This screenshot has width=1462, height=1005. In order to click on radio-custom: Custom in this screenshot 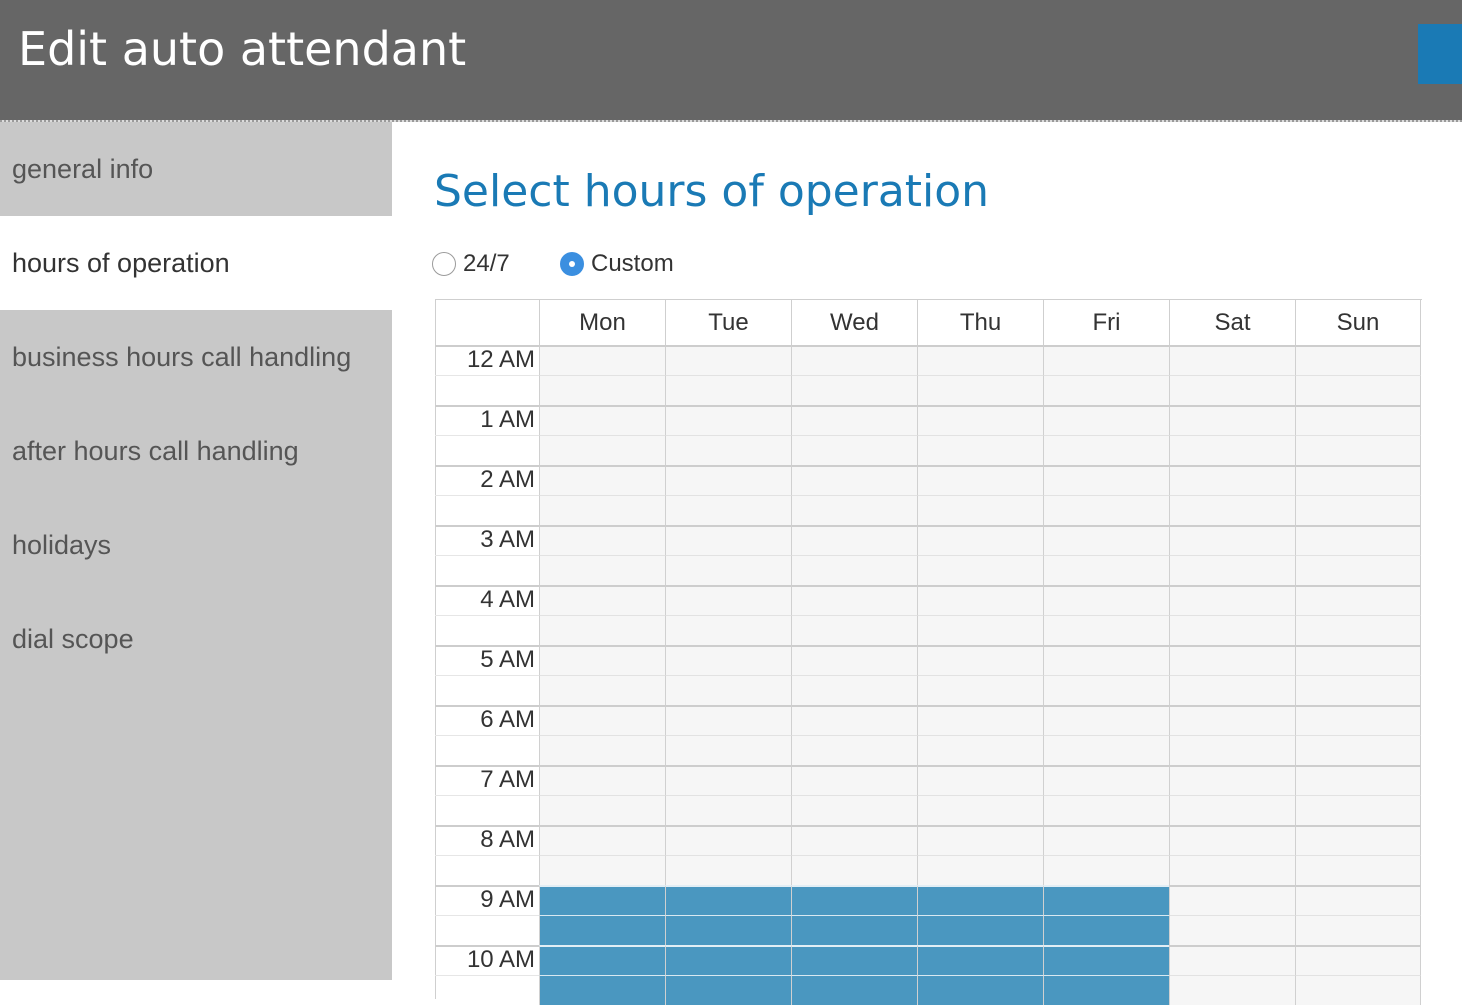, I will do `click(617, 264)`.